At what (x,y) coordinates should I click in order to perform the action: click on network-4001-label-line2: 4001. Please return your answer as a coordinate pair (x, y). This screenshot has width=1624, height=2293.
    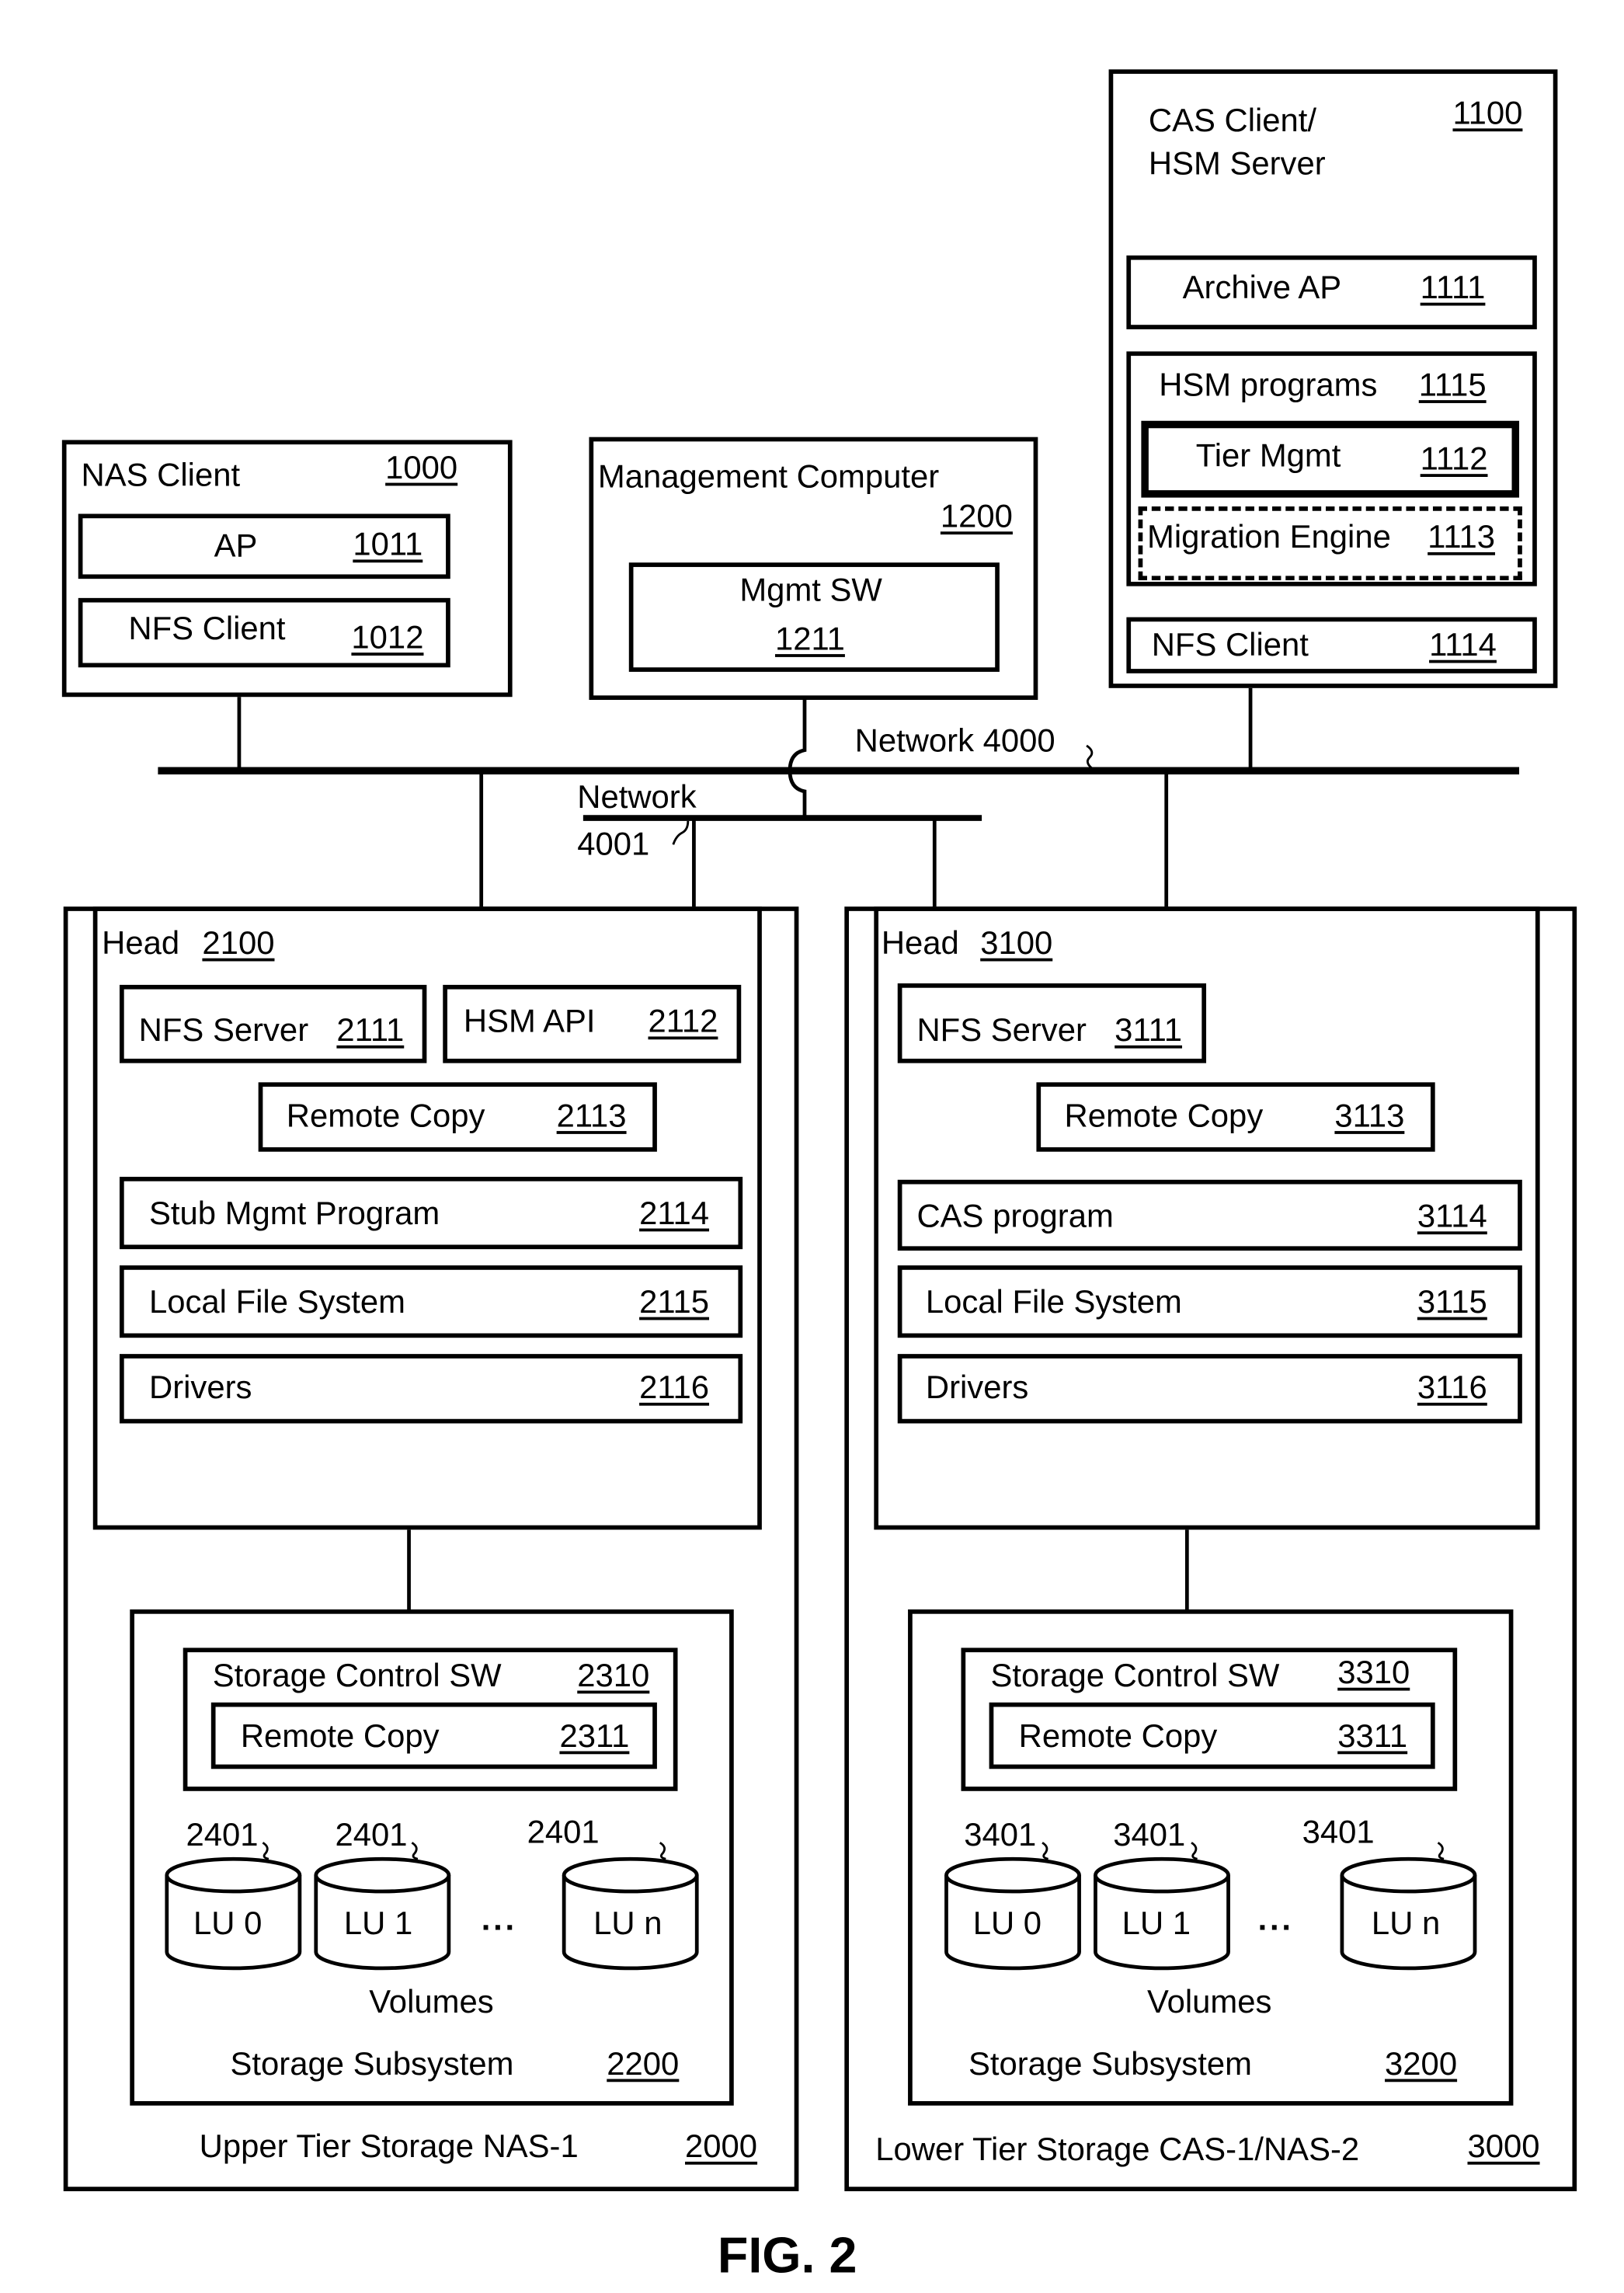
    Looking at the image, I should click on (613, 844).